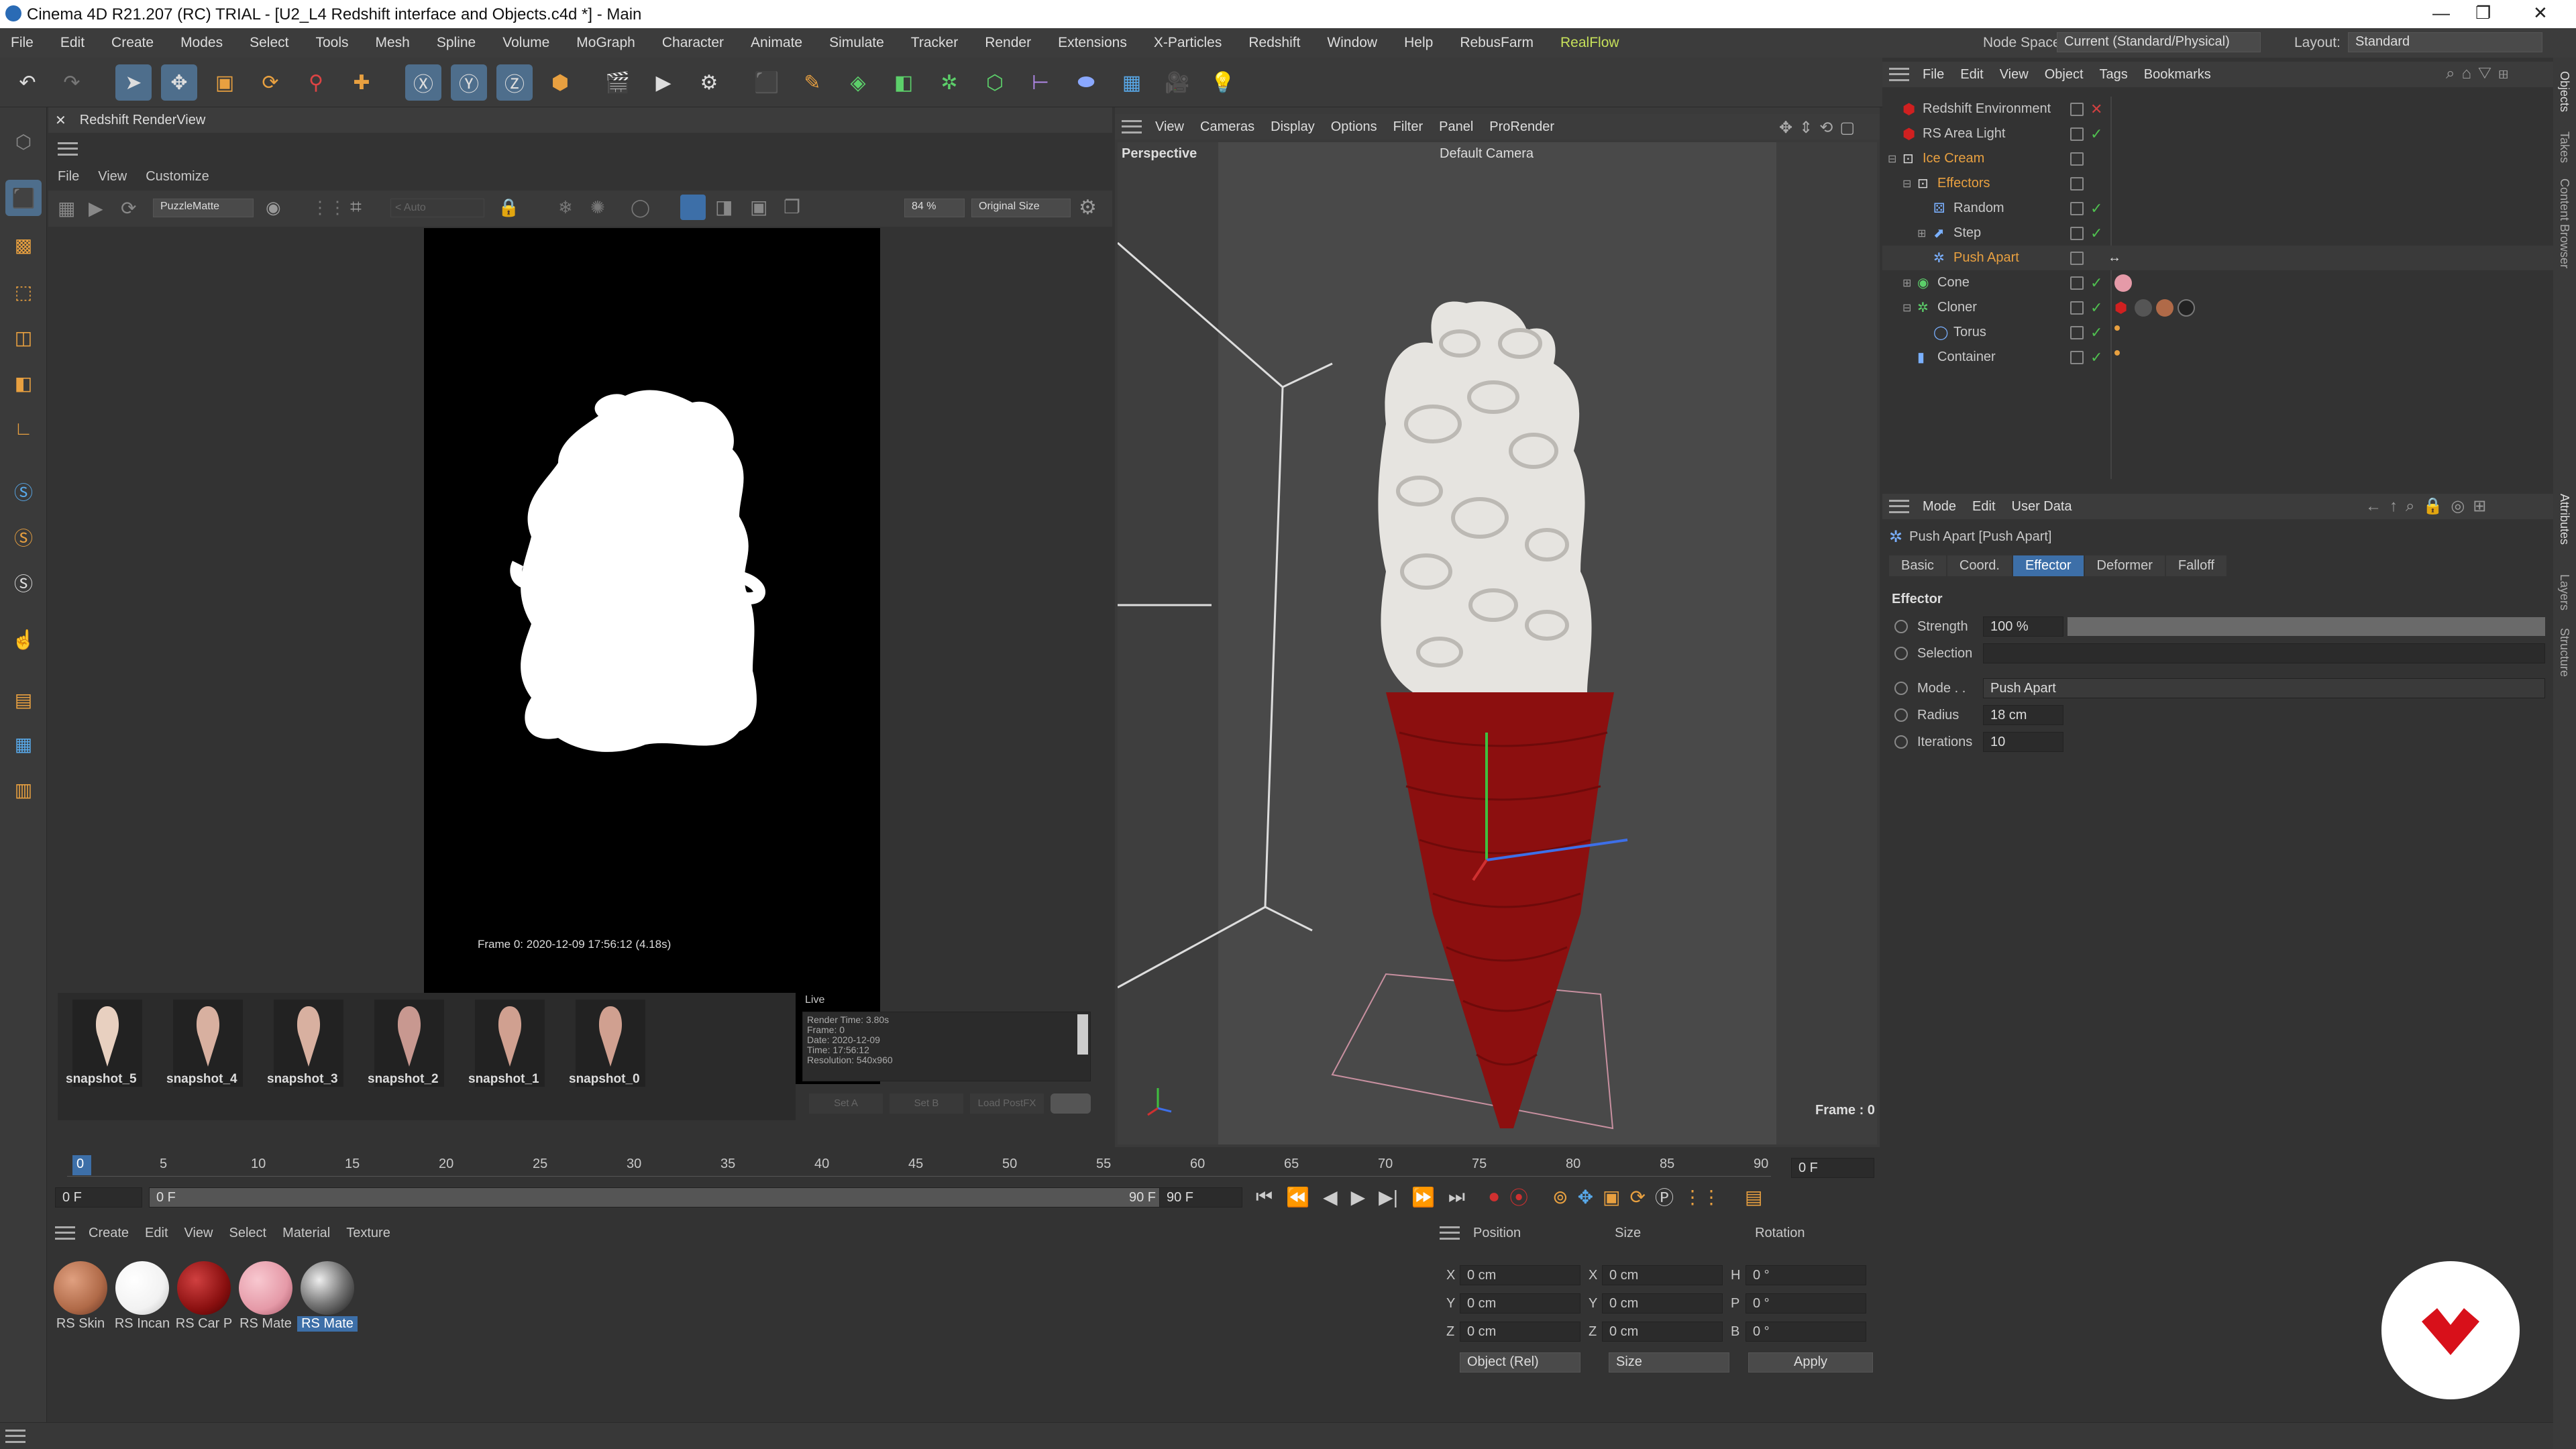  Describe the element at coordinates (2120, 308) in the screenshot. I see `rs-object-tag-icon: ⬢` at that location.